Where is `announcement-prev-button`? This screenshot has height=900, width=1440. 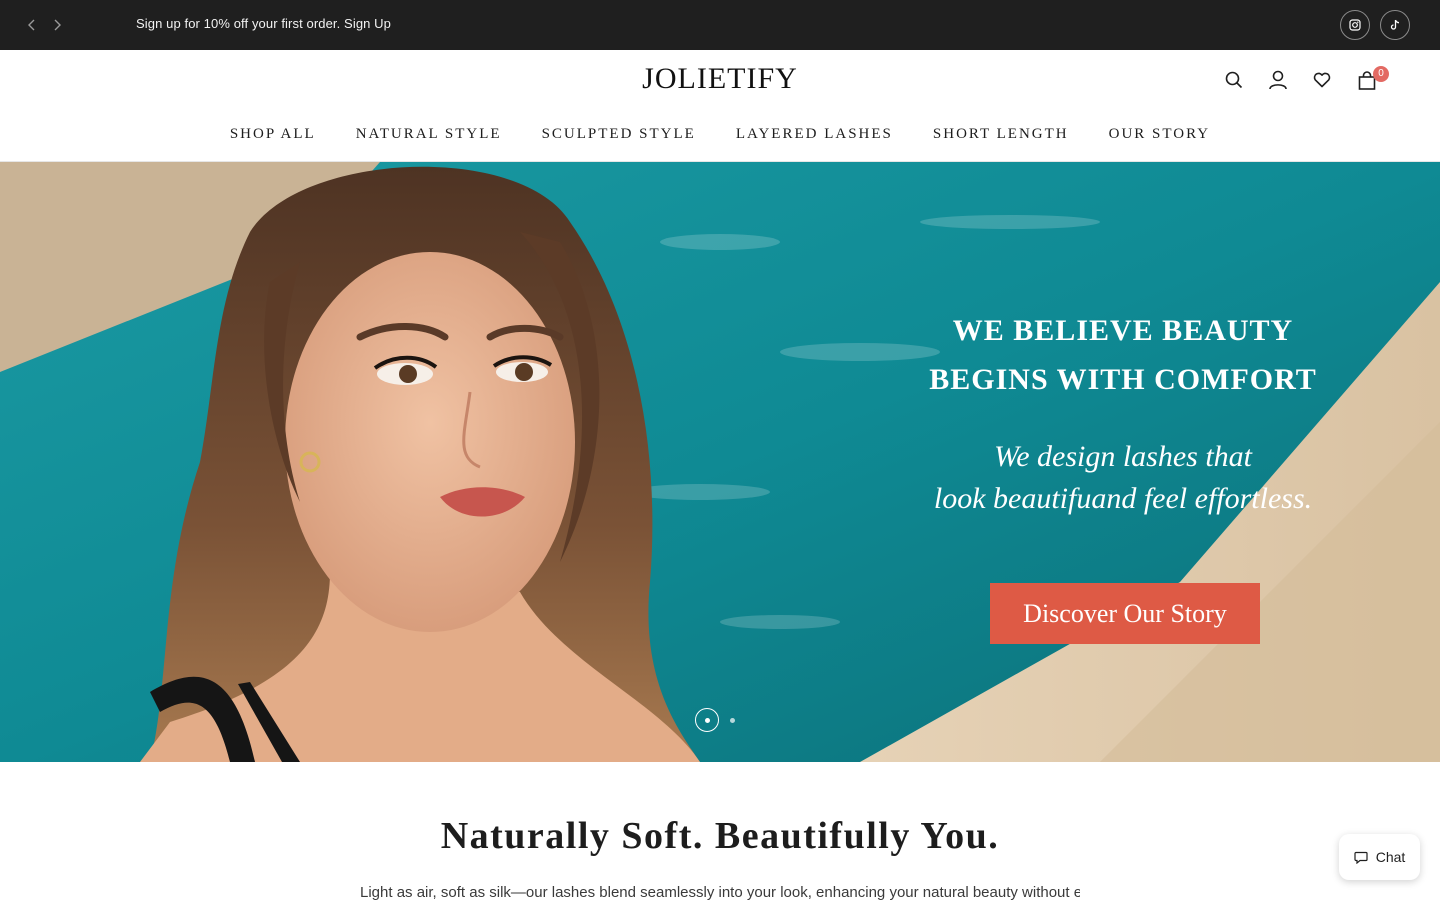
announcement-prev-button is located at coordinates (32, 25).